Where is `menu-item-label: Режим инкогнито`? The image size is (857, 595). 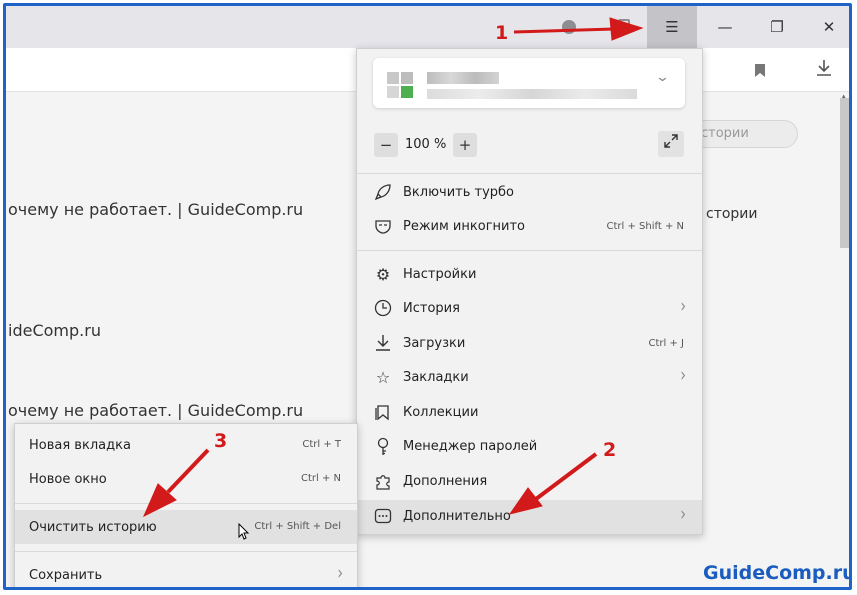 menu-item-label: Режим инкогнито is located at coordinates (464, 226).